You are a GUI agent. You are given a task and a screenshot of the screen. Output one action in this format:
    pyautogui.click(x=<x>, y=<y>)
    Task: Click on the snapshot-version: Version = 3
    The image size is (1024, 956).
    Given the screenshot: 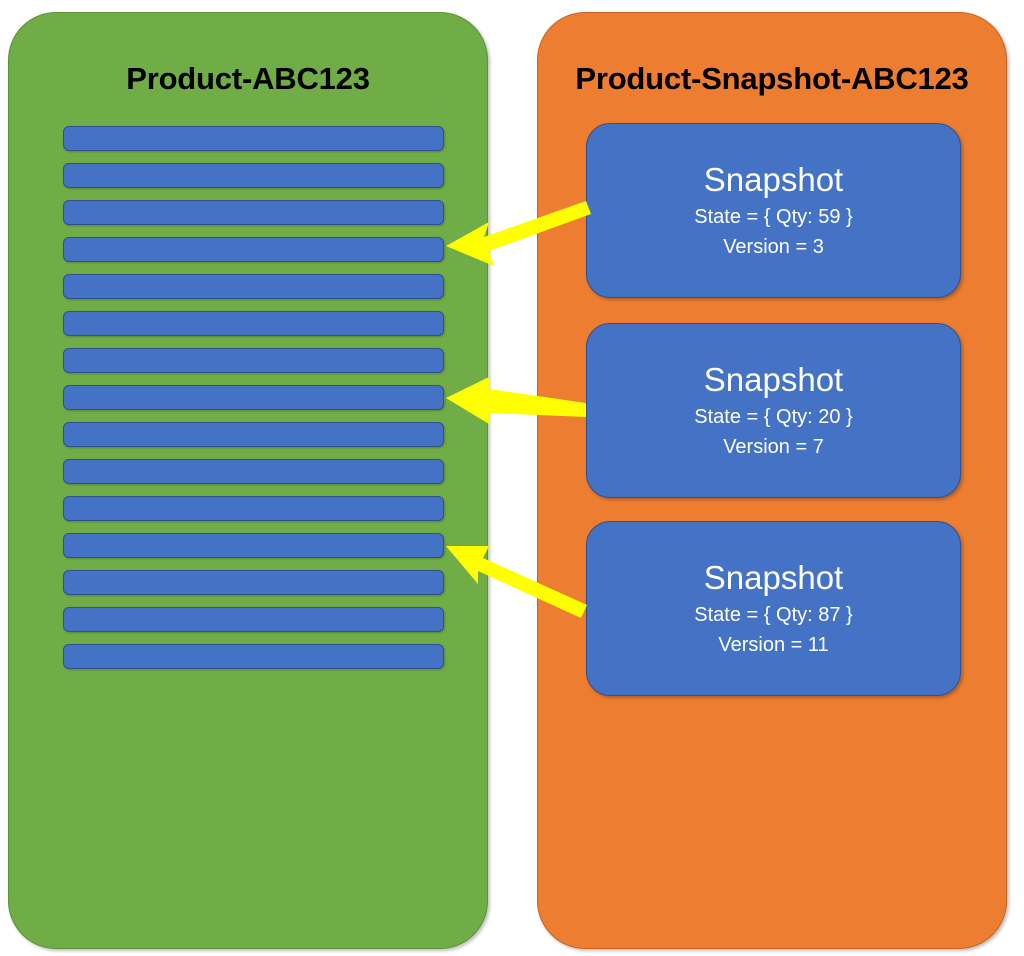 What is the action you would take?
    pyautogui.click(x=773, y=246)
    